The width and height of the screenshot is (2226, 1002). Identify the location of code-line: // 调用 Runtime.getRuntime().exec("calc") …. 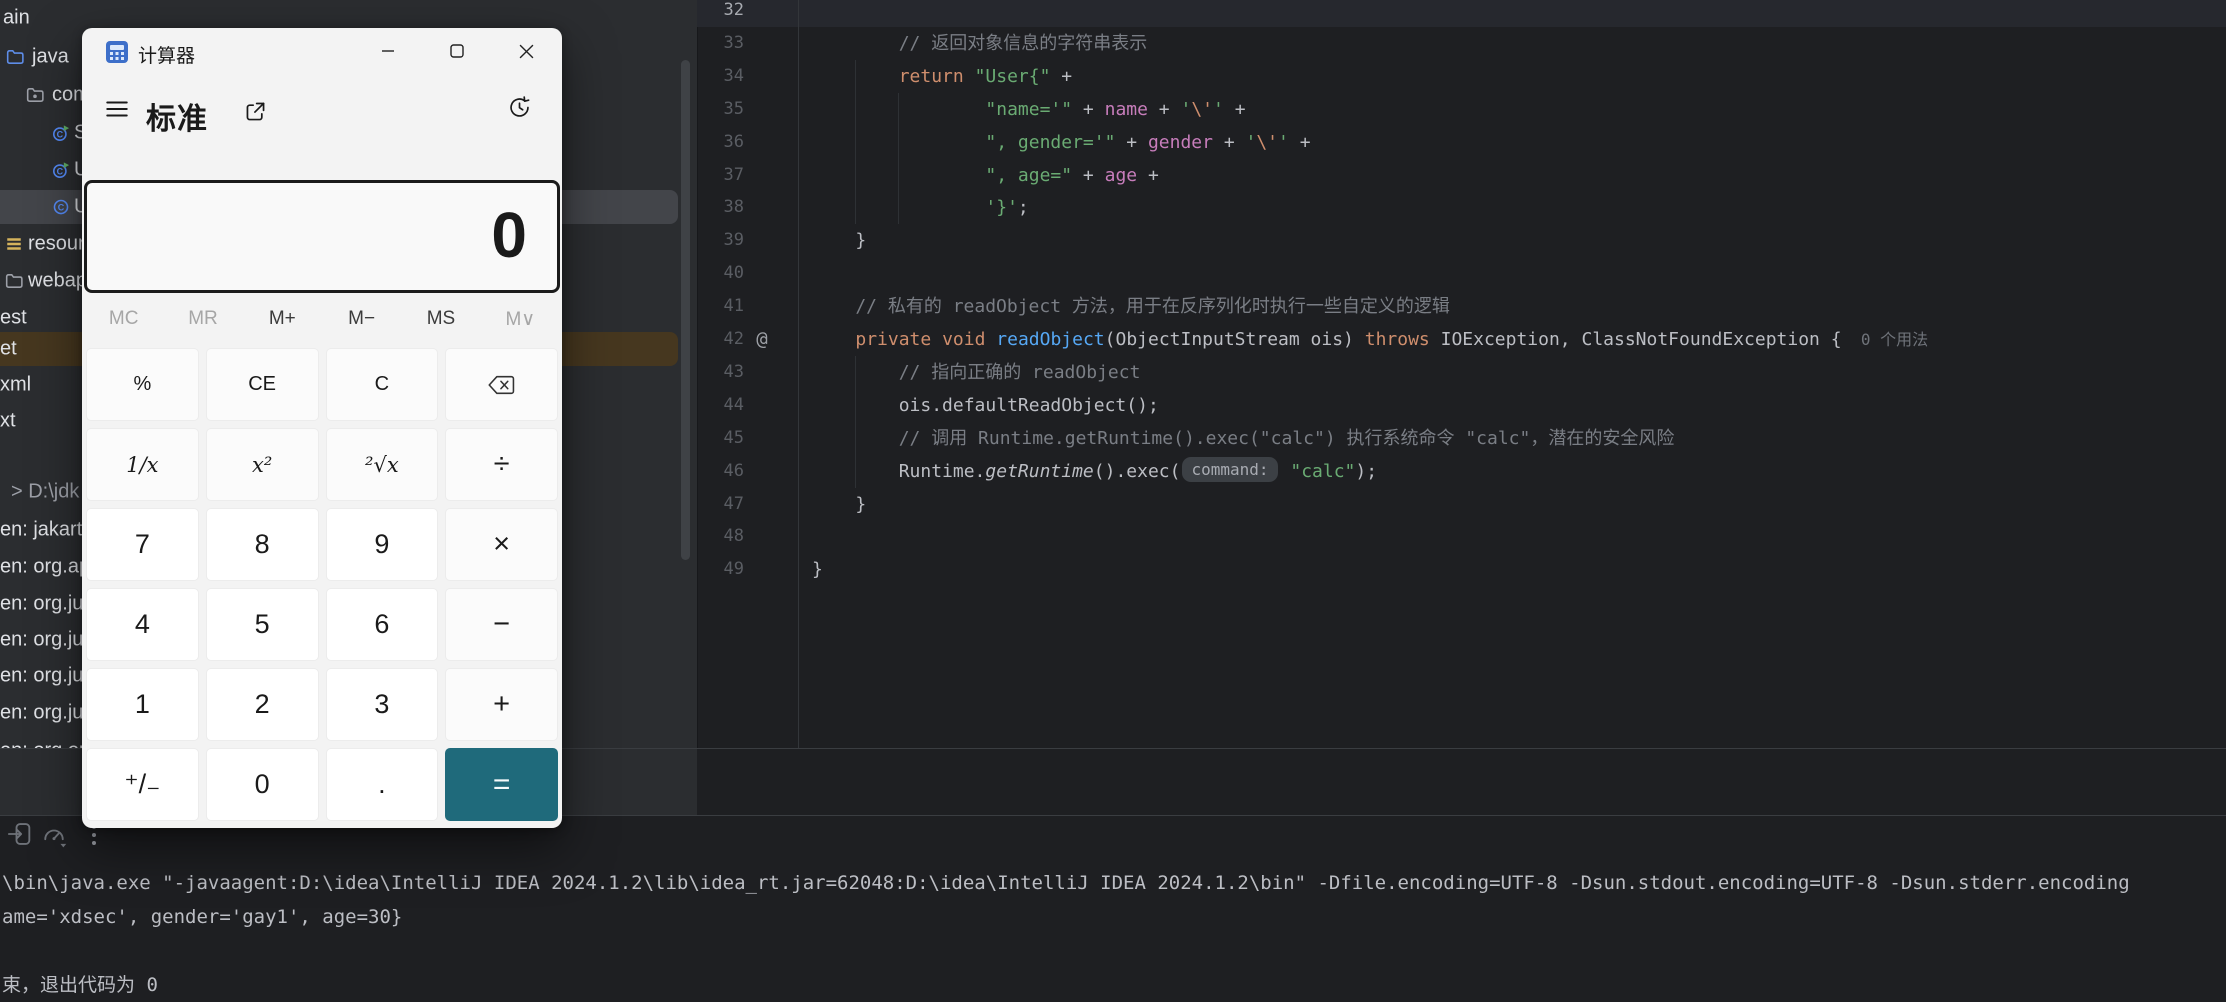
(1243, 438).